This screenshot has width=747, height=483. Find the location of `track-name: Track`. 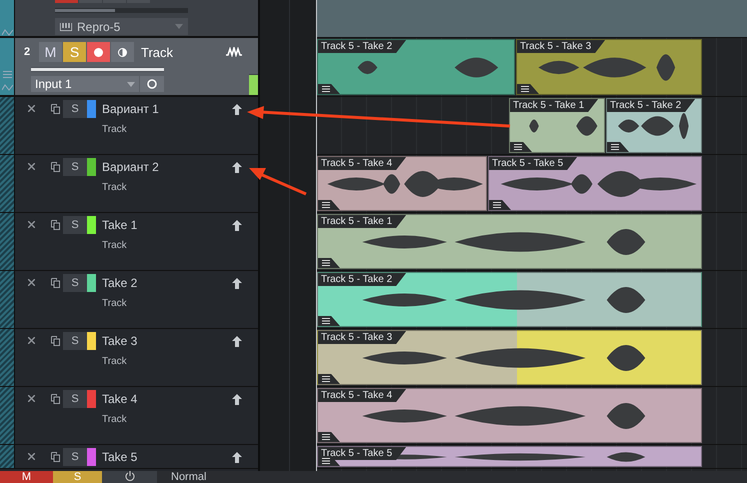

track-name: Track is located at coordinates (157, 52).